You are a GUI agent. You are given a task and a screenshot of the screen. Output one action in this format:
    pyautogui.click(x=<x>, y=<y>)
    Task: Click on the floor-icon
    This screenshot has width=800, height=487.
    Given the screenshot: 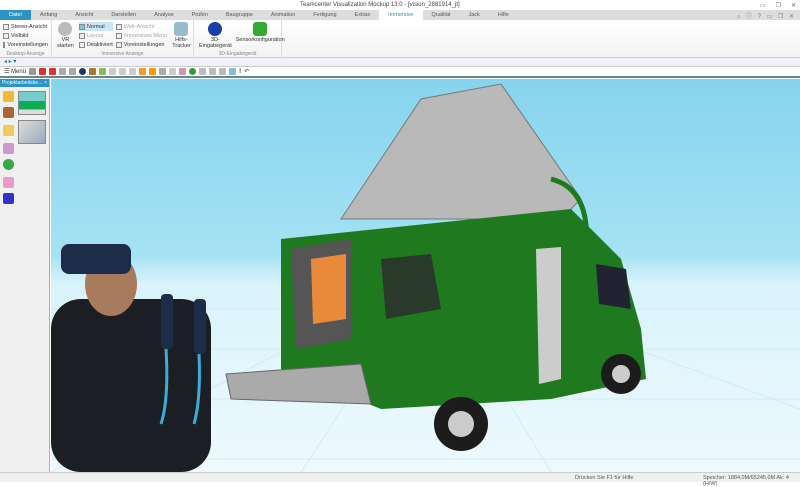 What is the action you would take?
    pyautogui.click(x=233, y=71)
    